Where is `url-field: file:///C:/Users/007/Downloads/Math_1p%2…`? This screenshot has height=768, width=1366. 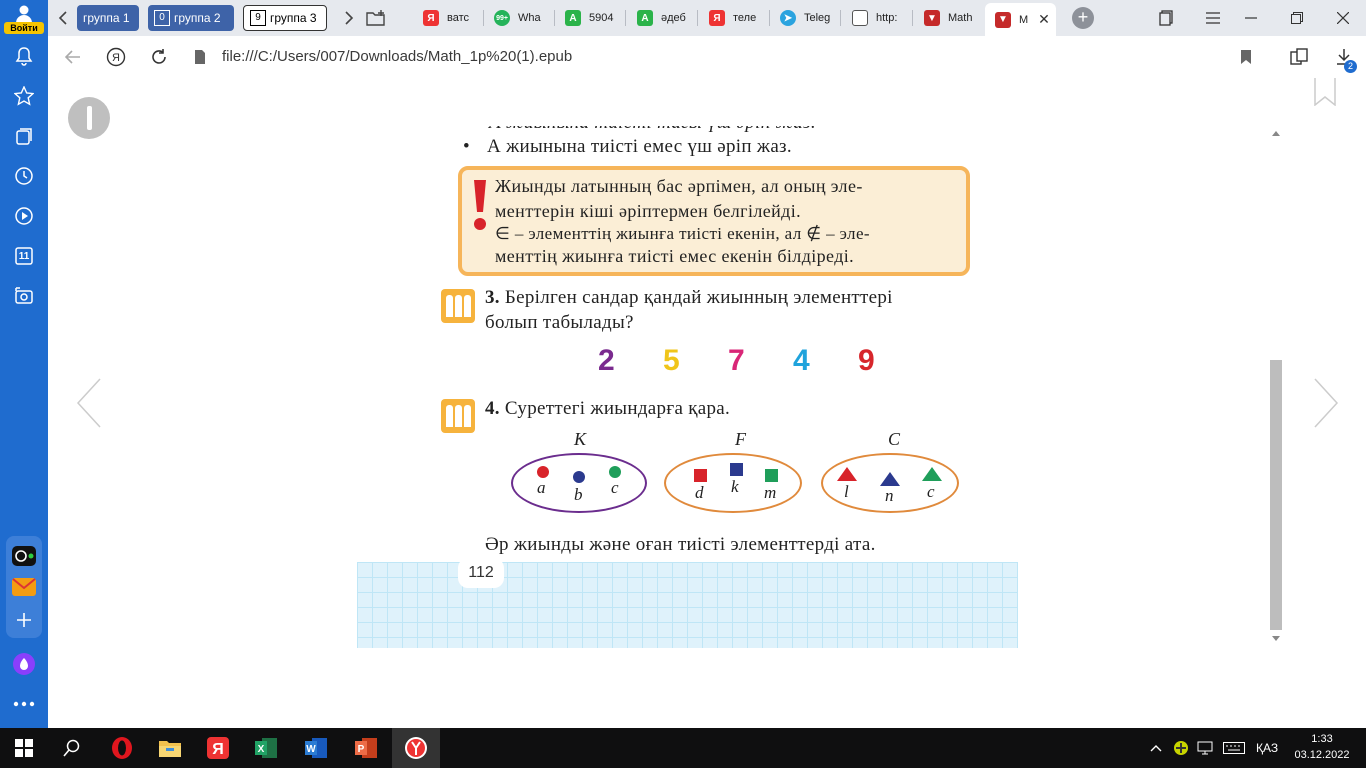 url-field: file:///C:/Users/007/Downloads/Math_1p%2… is located at coordinates (397, 57).